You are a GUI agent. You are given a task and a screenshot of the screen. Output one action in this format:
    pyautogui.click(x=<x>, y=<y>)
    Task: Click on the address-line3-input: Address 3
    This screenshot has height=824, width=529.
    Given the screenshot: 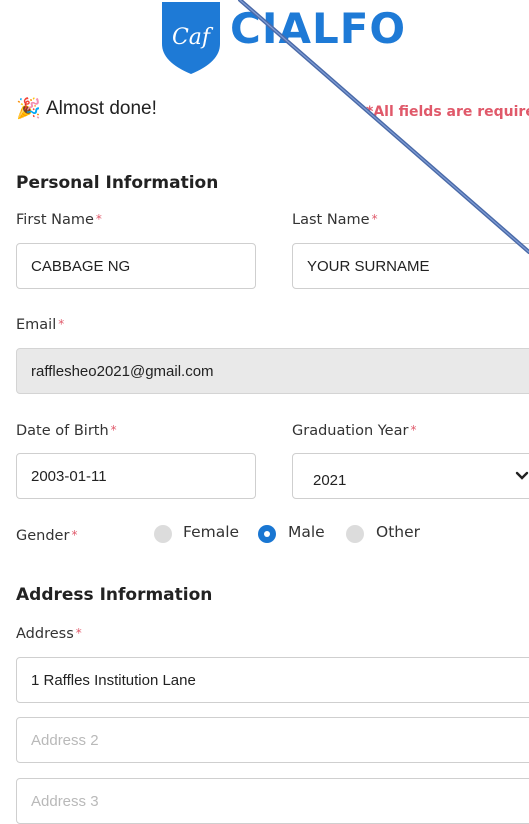 What is the action you would take?
    pyautogui.click(x=272, y=801)
    